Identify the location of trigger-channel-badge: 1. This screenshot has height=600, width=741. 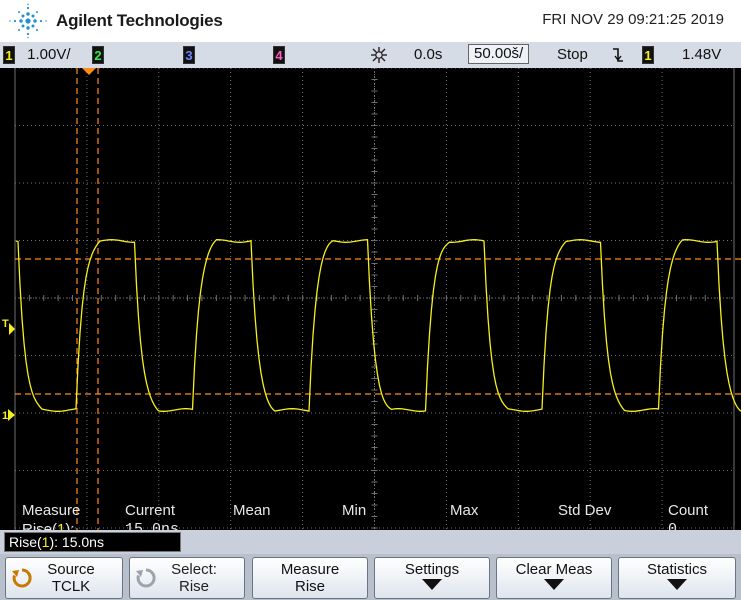
(648, 55).